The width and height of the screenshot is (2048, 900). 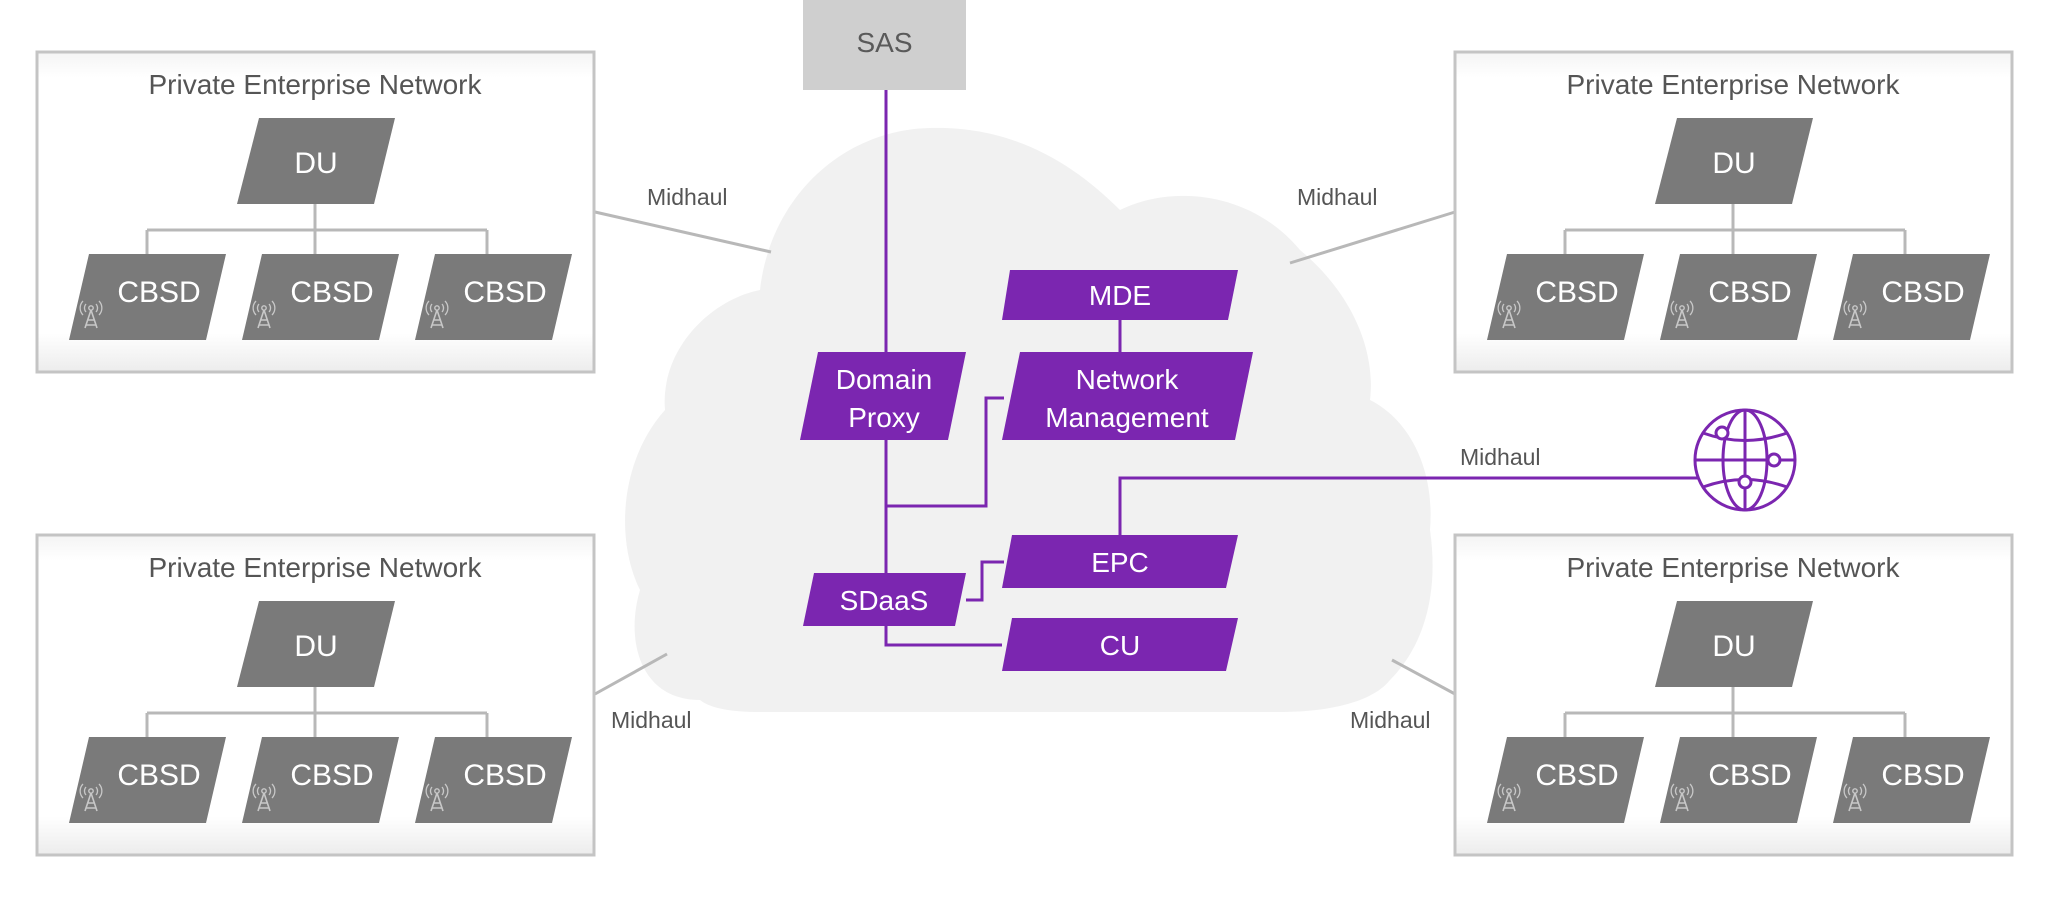 I want to click on mde-node: MDE, so click(x=1120, y=295).